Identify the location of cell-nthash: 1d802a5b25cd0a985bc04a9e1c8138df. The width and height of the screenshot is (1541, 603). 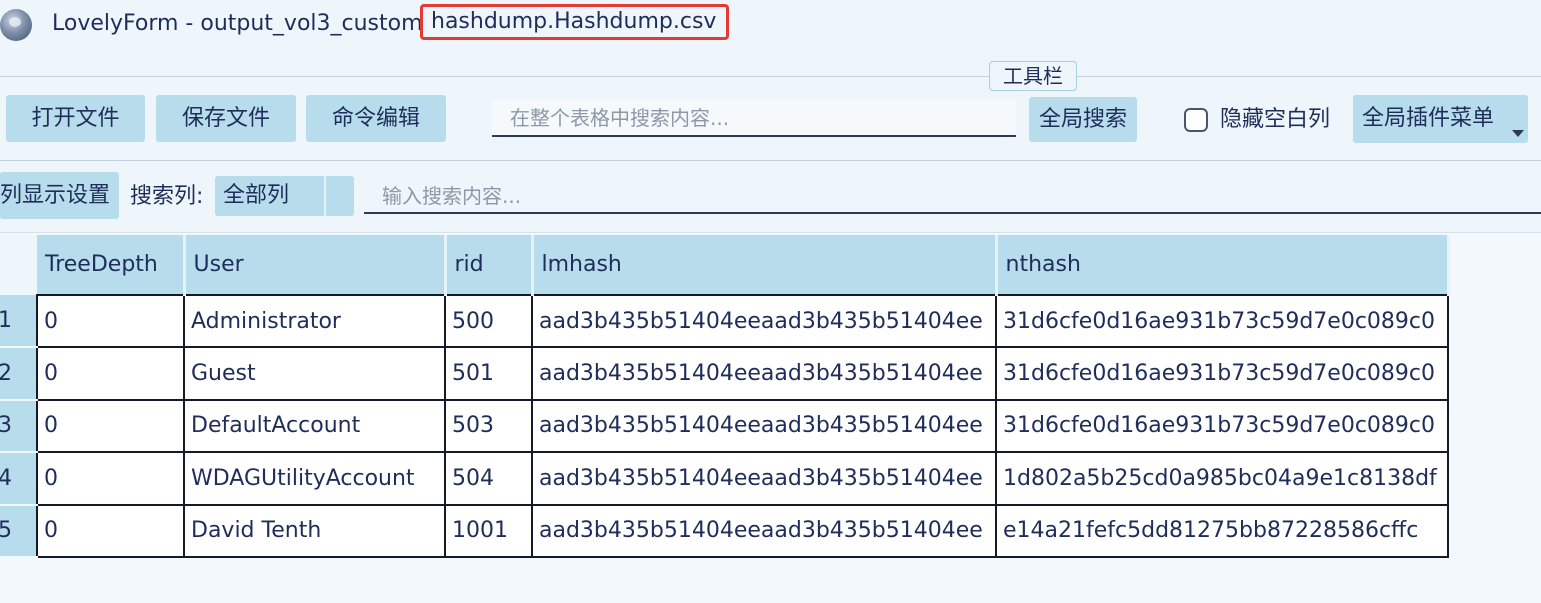
(1222, 478).